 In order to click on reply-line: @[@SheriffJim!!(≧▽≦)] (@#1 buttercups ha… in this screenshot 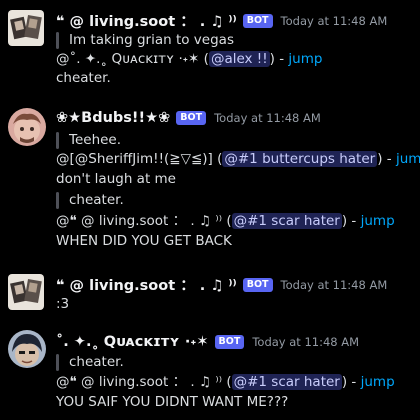, I will do `click(238, 159)`.